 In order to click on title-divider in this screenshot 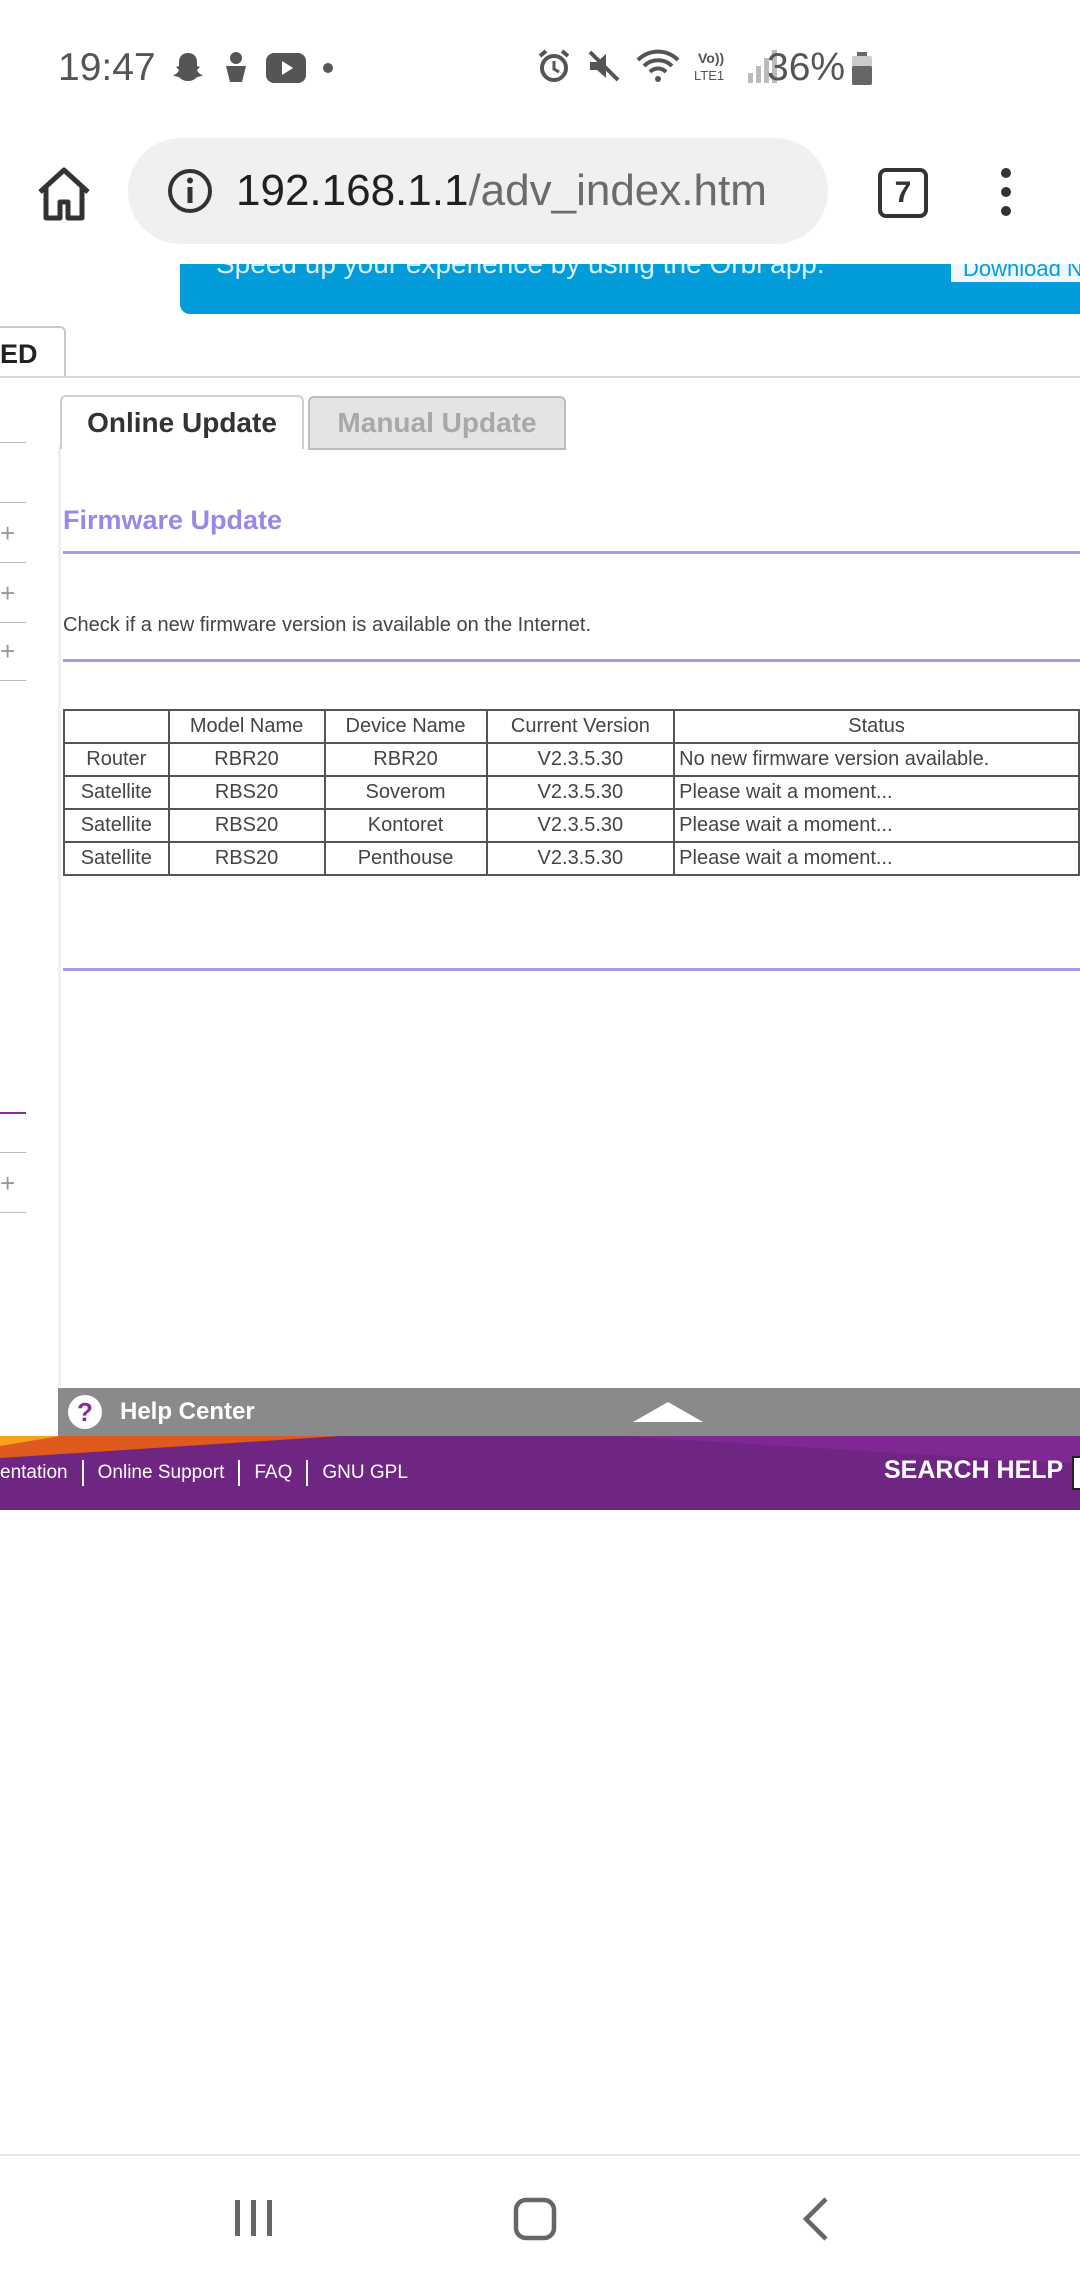, I will do `click(571, 552)`.